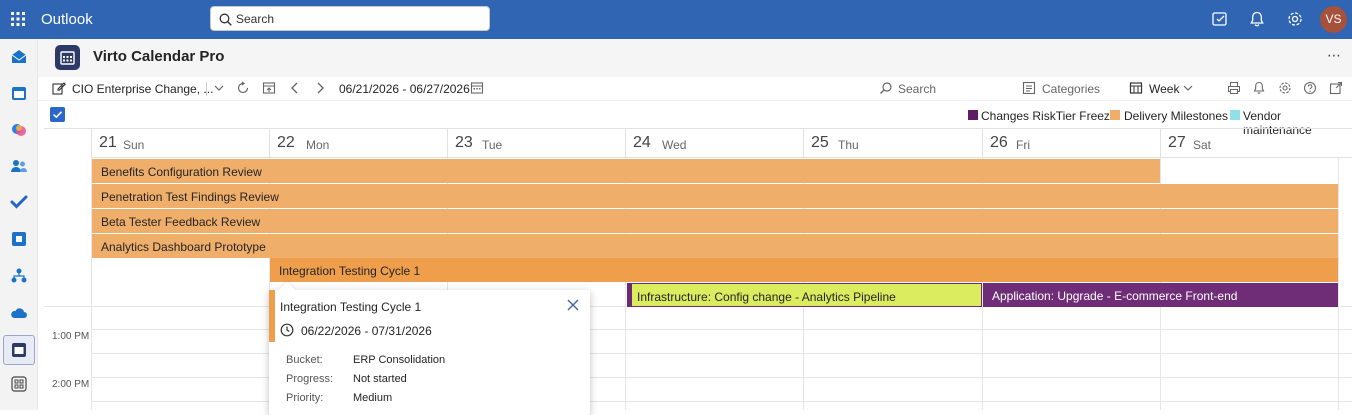 The height and width of the screenshot is (415, 1352). I want to click on search-input: Search, so click(350, 18).